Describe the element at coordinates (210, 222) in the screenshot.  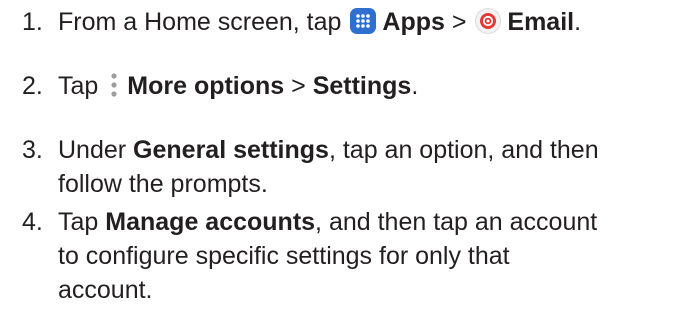
I see `manage-accounts-label: Manage accounts` at that location.